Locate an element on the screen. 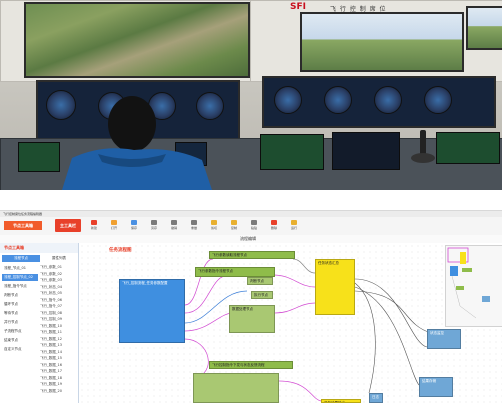  sidebar-item: 等待节点 is located at coordinates (20, 313).